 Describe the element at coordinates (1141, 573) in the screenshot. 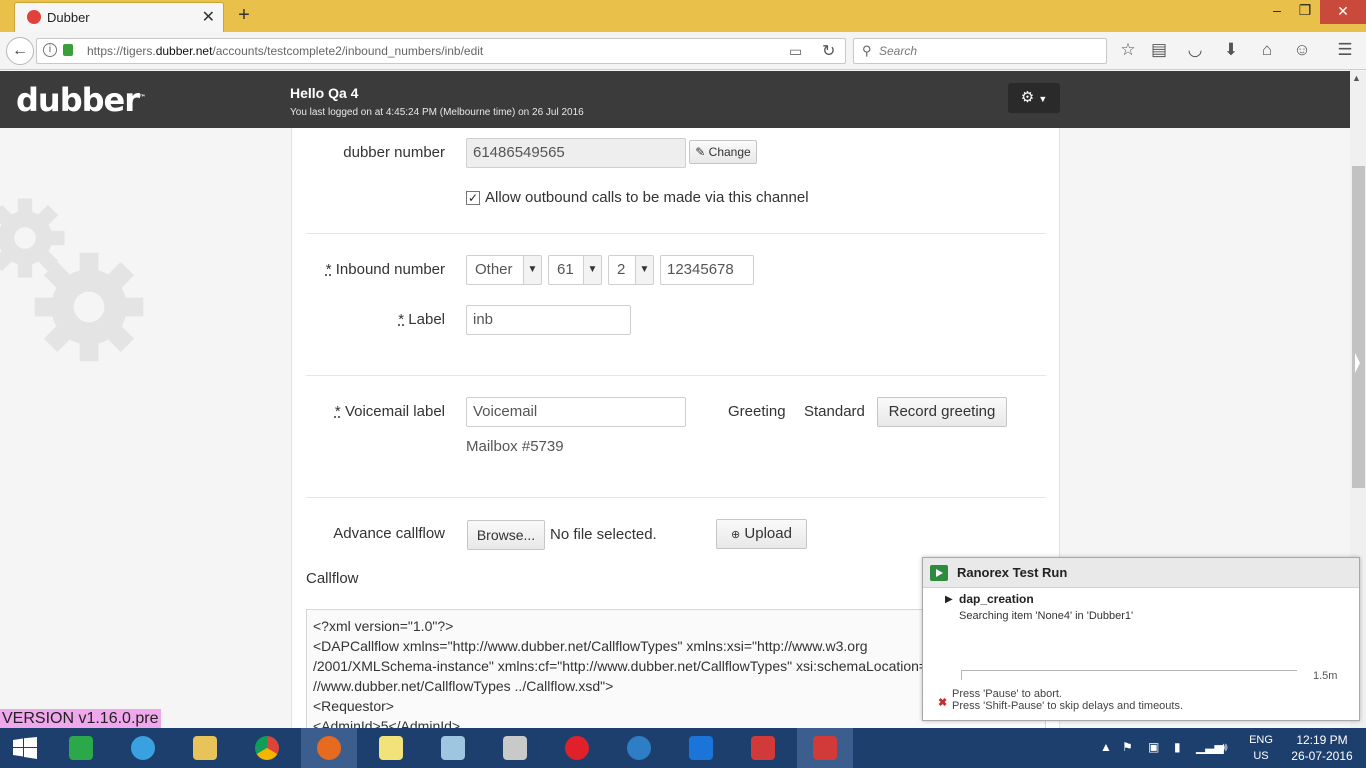

I see `ranorex-header: Ranorex Test Run` at that location.